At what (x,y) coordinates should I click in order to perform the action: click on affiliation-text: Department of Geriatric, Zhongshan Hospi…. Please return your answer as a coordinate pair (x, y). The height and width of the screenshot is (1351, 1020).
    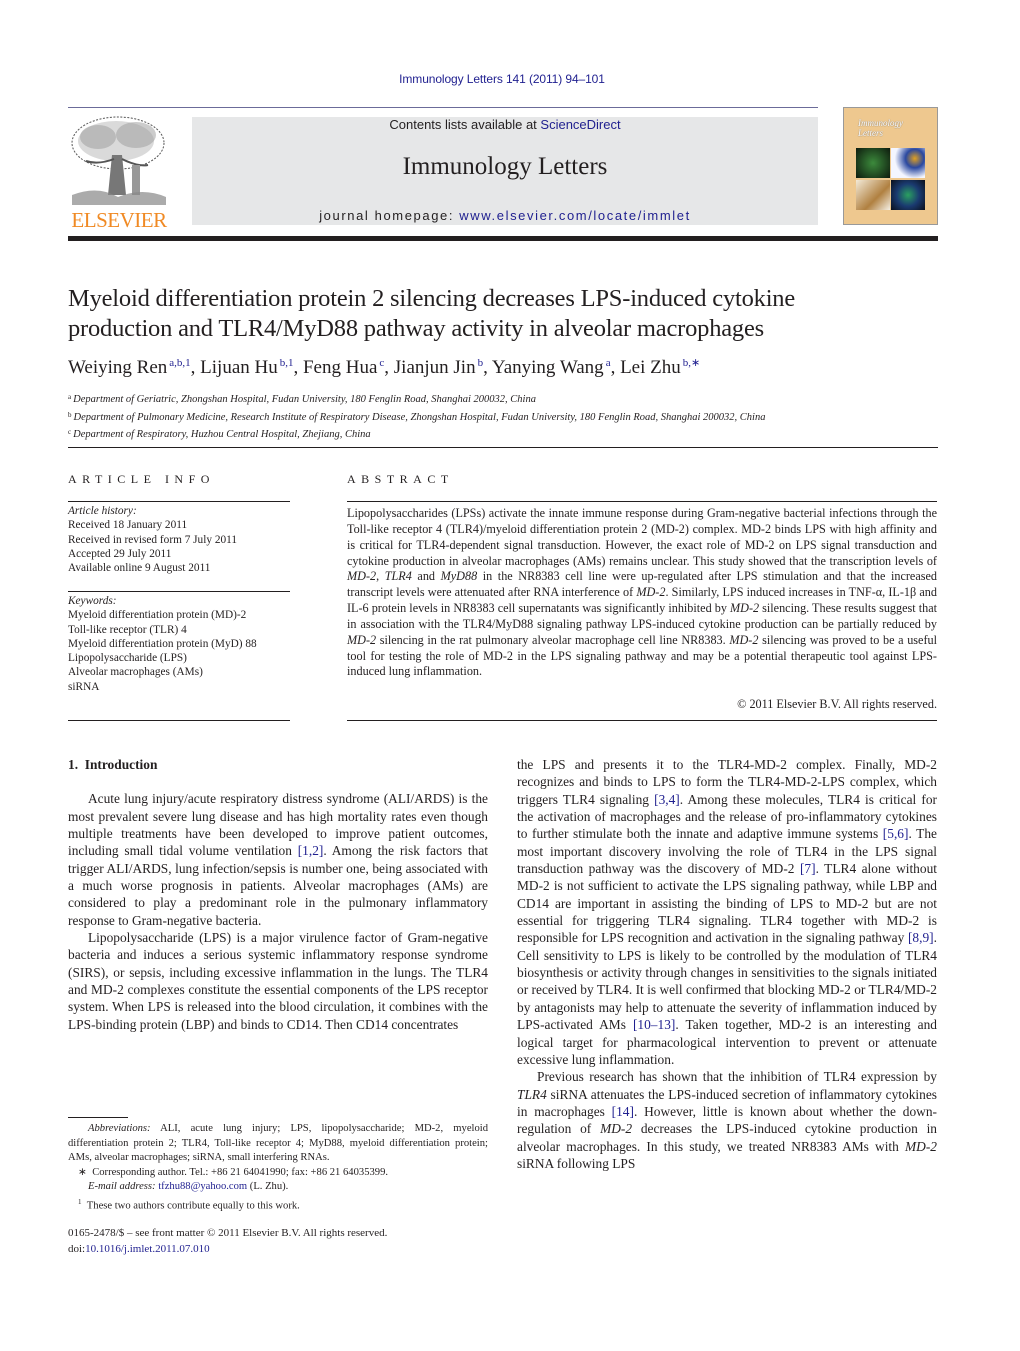
    Looking at the image, I should click on (304, 399).